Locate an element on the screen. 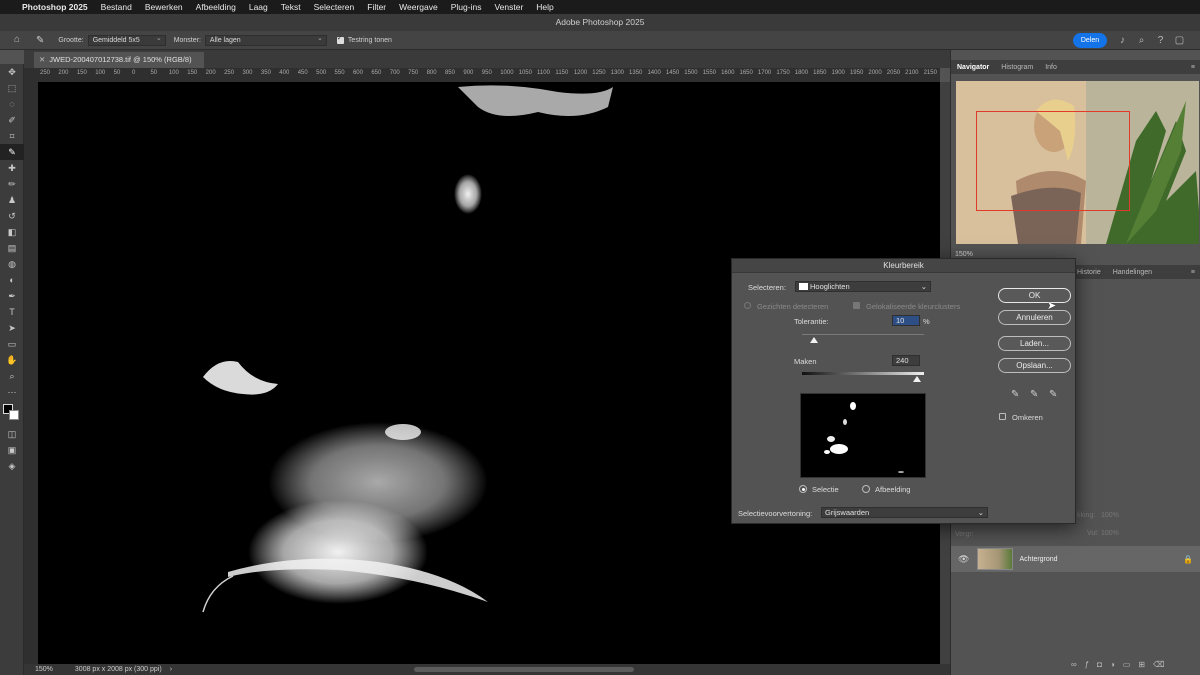 The height and width of the screenshot is (675, 1200). selection-radio is located at coordinates (803, 489).